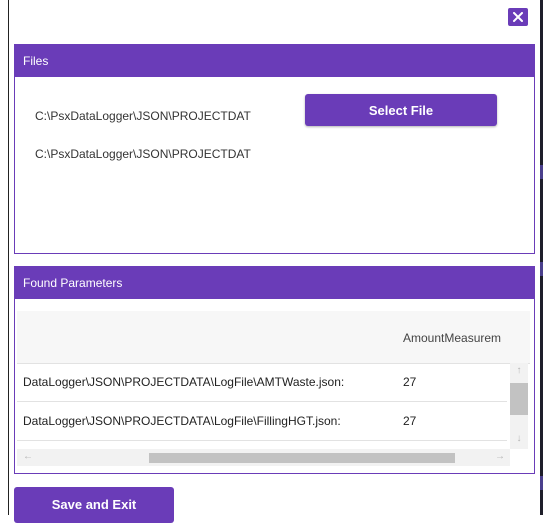 The image size is (543, 523). I want to click on vertical-scrollbar: ↑ ↓, so click(519, 406).